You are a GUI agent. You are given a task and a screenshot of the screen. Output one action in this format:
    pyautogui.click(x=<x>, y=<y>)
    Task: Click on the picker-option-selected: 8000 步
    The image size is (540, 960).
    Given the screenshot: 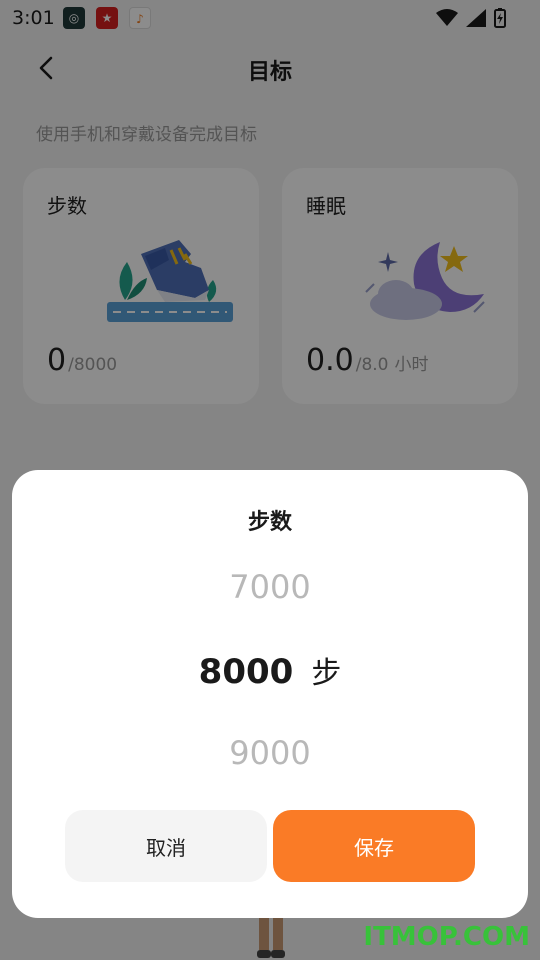 What is the action you would take?
    pyautogui.click(x=270, y=670)
    